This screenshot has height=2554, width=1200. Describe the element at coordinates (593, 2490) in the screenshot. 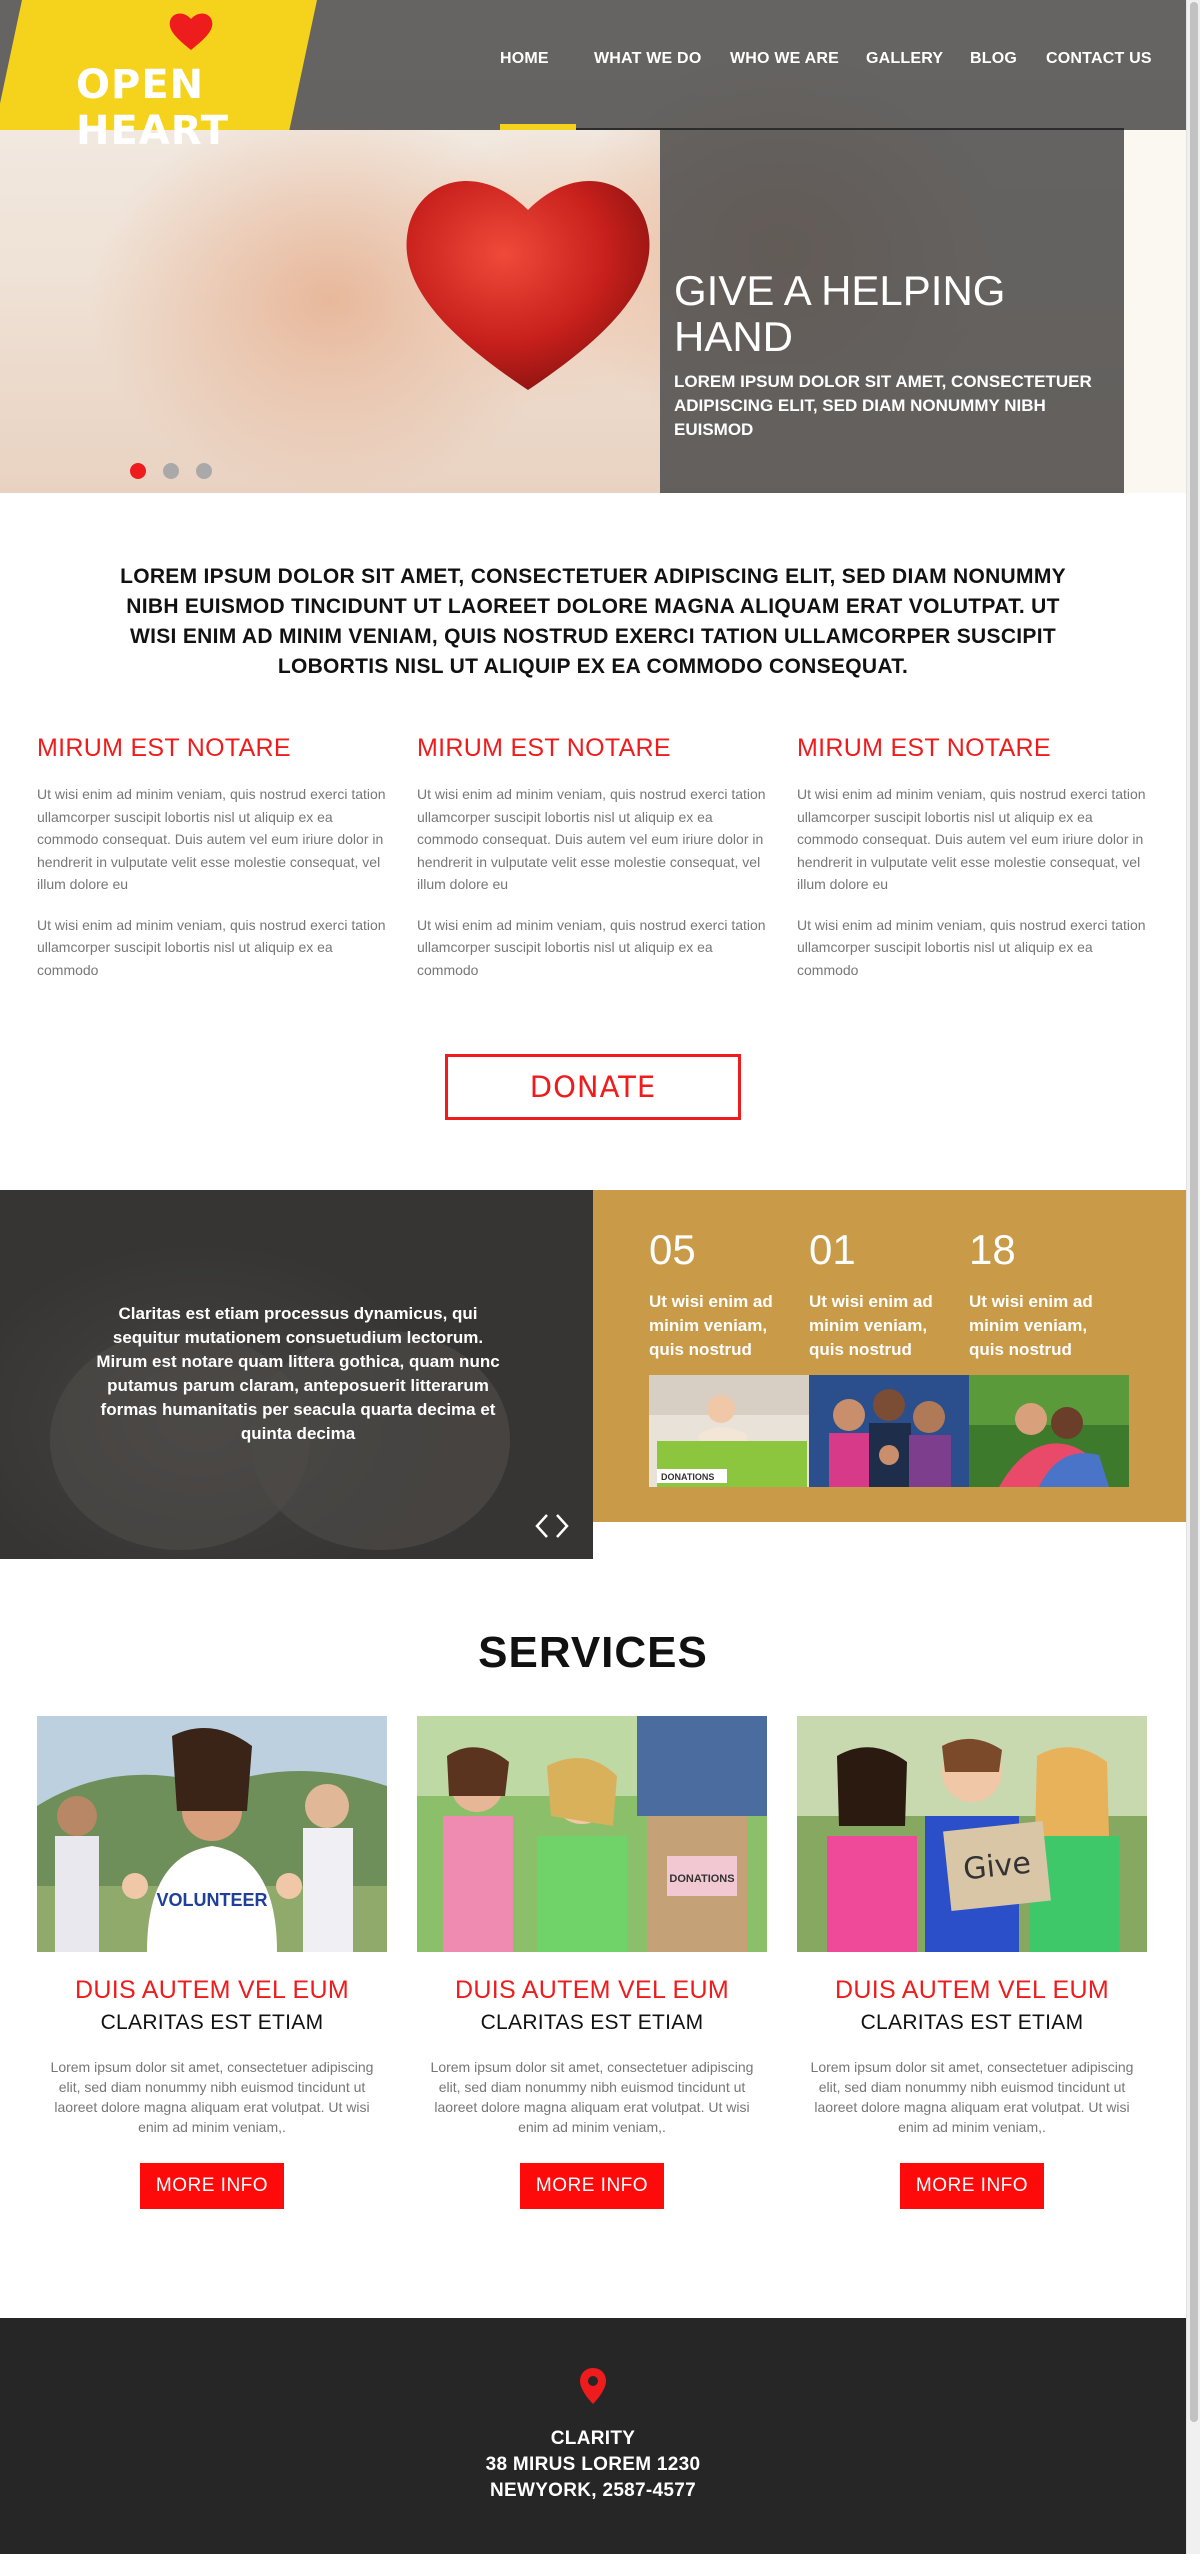

I see `footer-city-phone: NEWYORK, 2587-4577` at that location.